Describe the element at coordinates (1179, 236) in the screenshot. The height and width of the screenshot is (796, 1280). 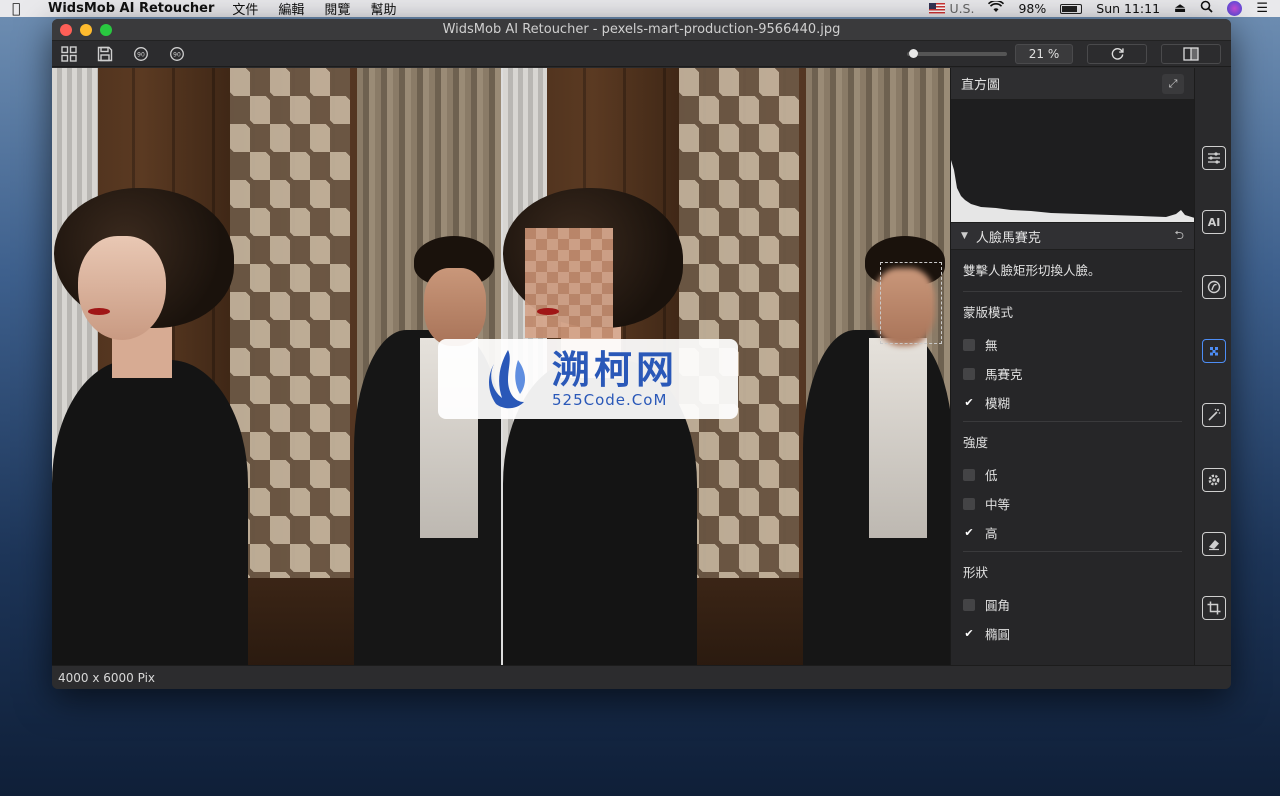
I see `undo-icon: ⮌` at that location.